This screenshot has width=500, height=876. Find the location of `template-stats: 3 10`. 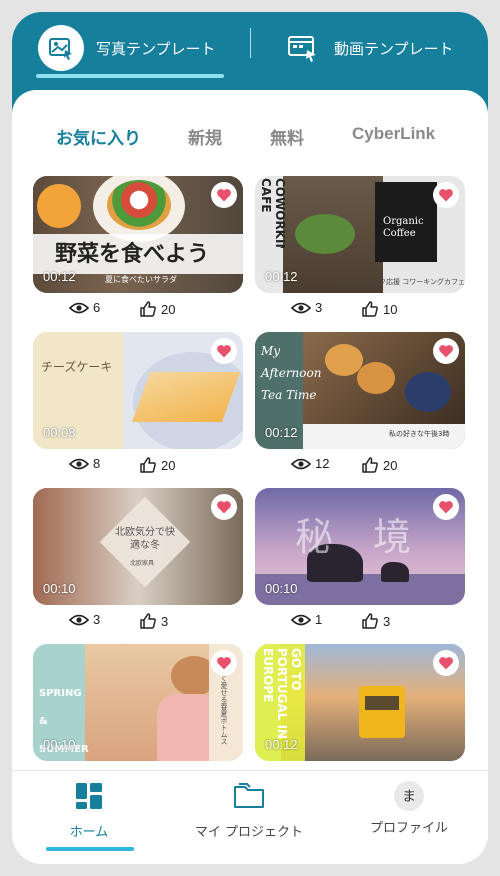

template-stats: 3 10 is located at coordinates (360, 310).